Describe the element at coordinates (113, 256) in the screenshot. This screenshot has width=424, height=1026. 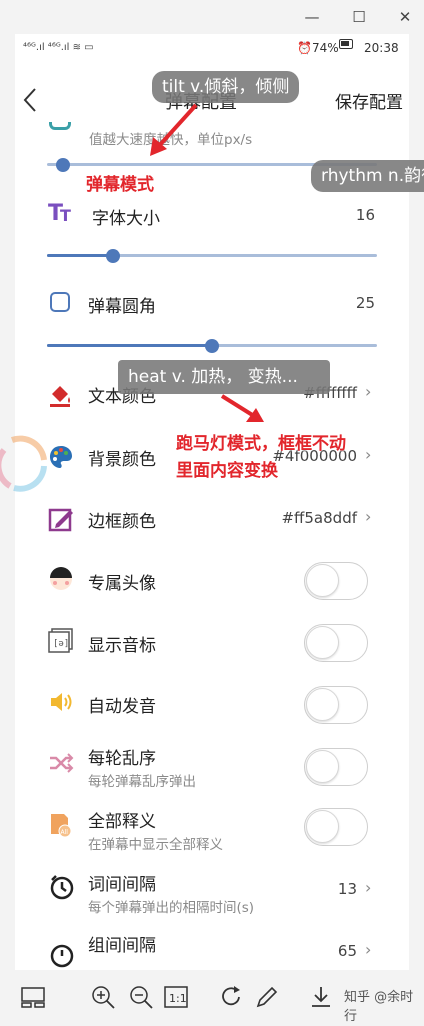
I see `font-size-slider-thumb` at that location.